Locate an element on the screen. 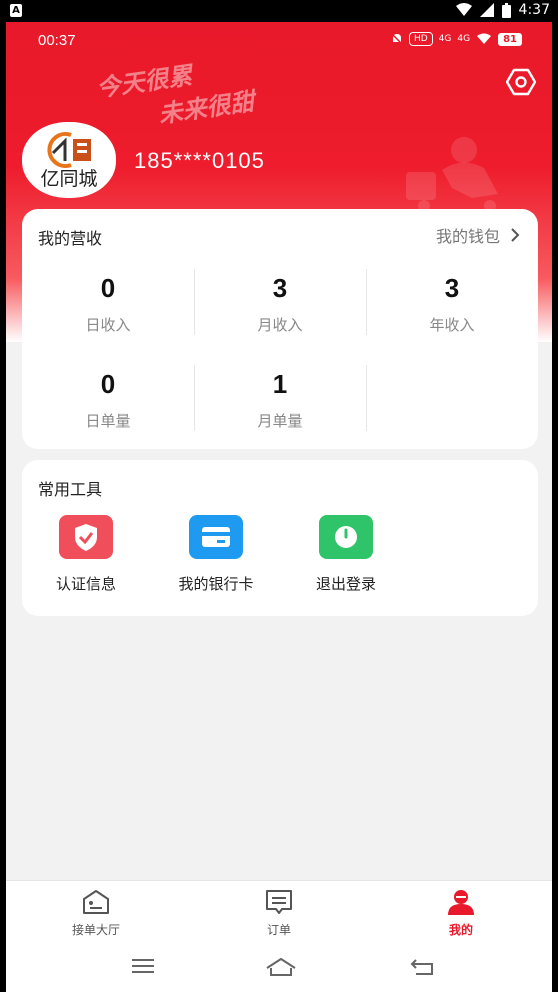  wallet-label: 我的钱包 is located at coordinates (467, 236).